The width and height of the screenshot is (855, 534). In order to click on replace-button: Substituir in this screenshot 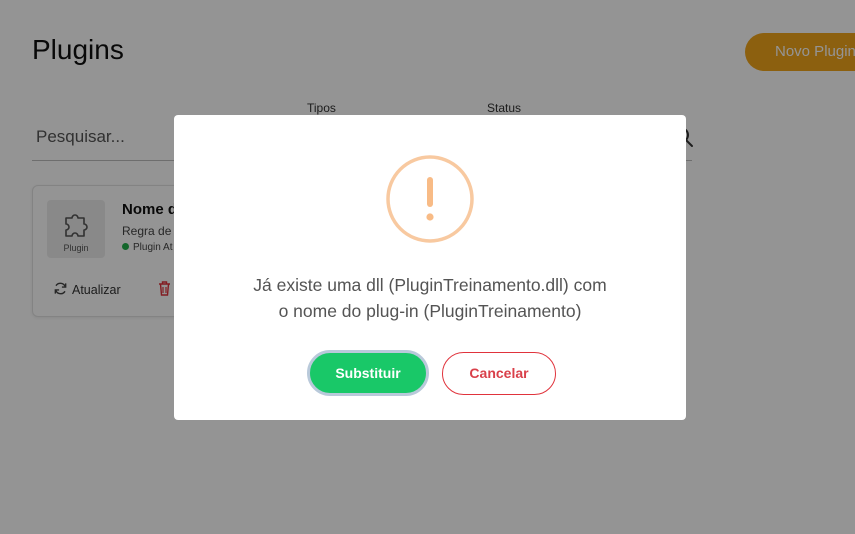, I will do `click(368, 373)`.